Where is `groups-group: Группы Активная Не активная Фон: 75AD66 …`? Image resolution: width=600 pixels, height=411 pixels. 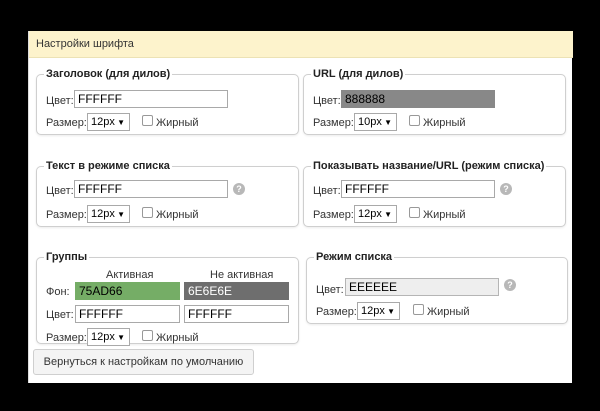
groups-group: Группы Активная Не активная Фон: 75AD66 … is located at coordinates (167, 298).